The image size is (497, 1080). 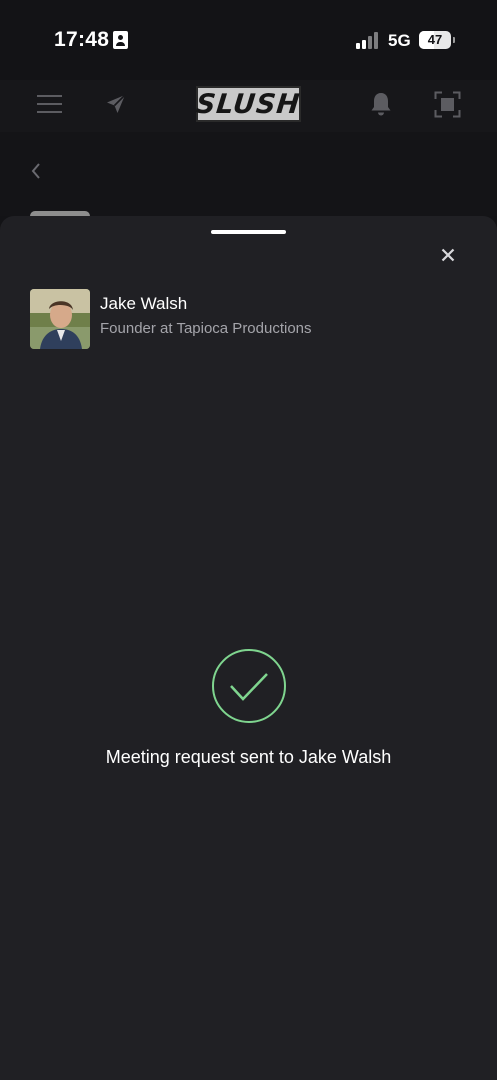 I want to click on contact-card-icon, so click(x=120, y=40).